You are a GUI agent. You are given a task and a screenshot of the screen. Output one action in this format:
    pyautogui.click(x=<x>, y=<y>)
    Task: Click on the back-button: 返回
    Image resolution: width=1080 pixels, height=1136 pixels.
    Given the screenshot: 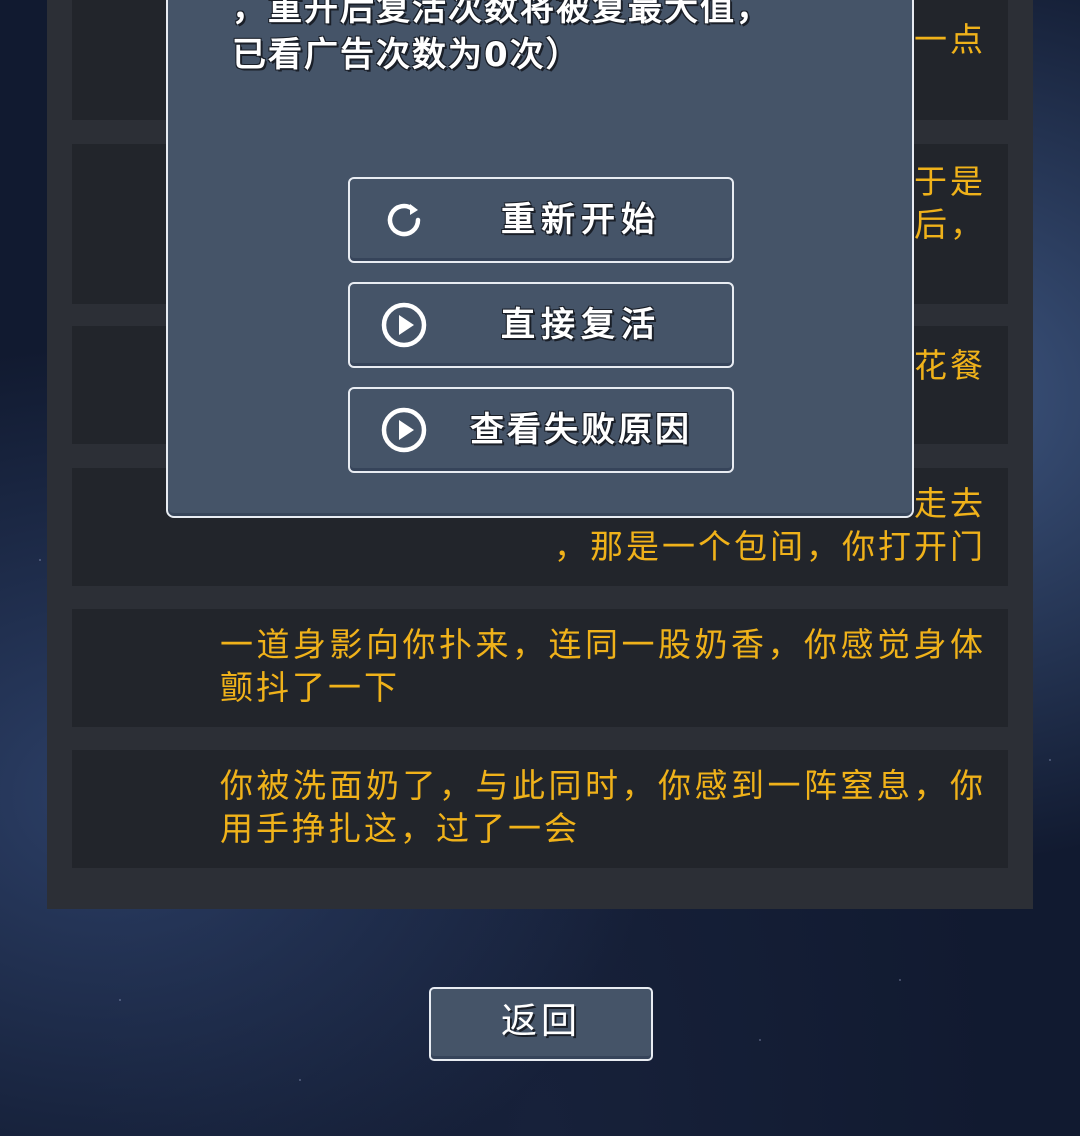 What is the action you would take?
    pyautogui.click(x=541, y=1024)
    